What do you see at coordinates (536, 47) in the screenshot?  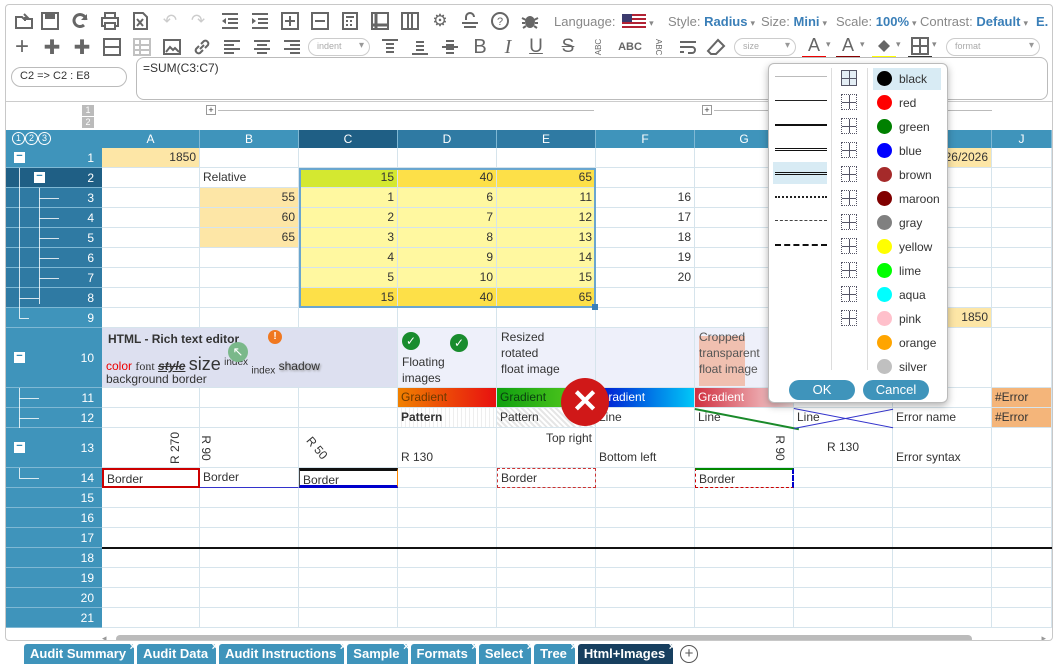 I see `underline-icon: U` at bounding box center [536, 47].